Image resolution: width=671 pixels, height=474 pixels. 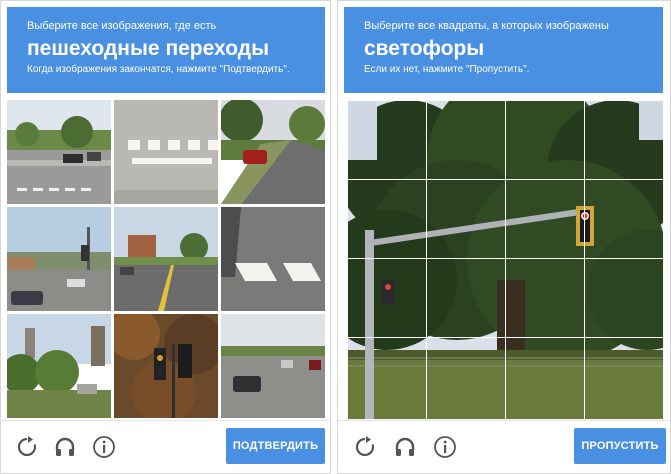 What do you see at coordinates (504, 446) in the screenshot?
I see `toolbar: ПРОПУСТИТЬ` at bounding box center [504, 446].